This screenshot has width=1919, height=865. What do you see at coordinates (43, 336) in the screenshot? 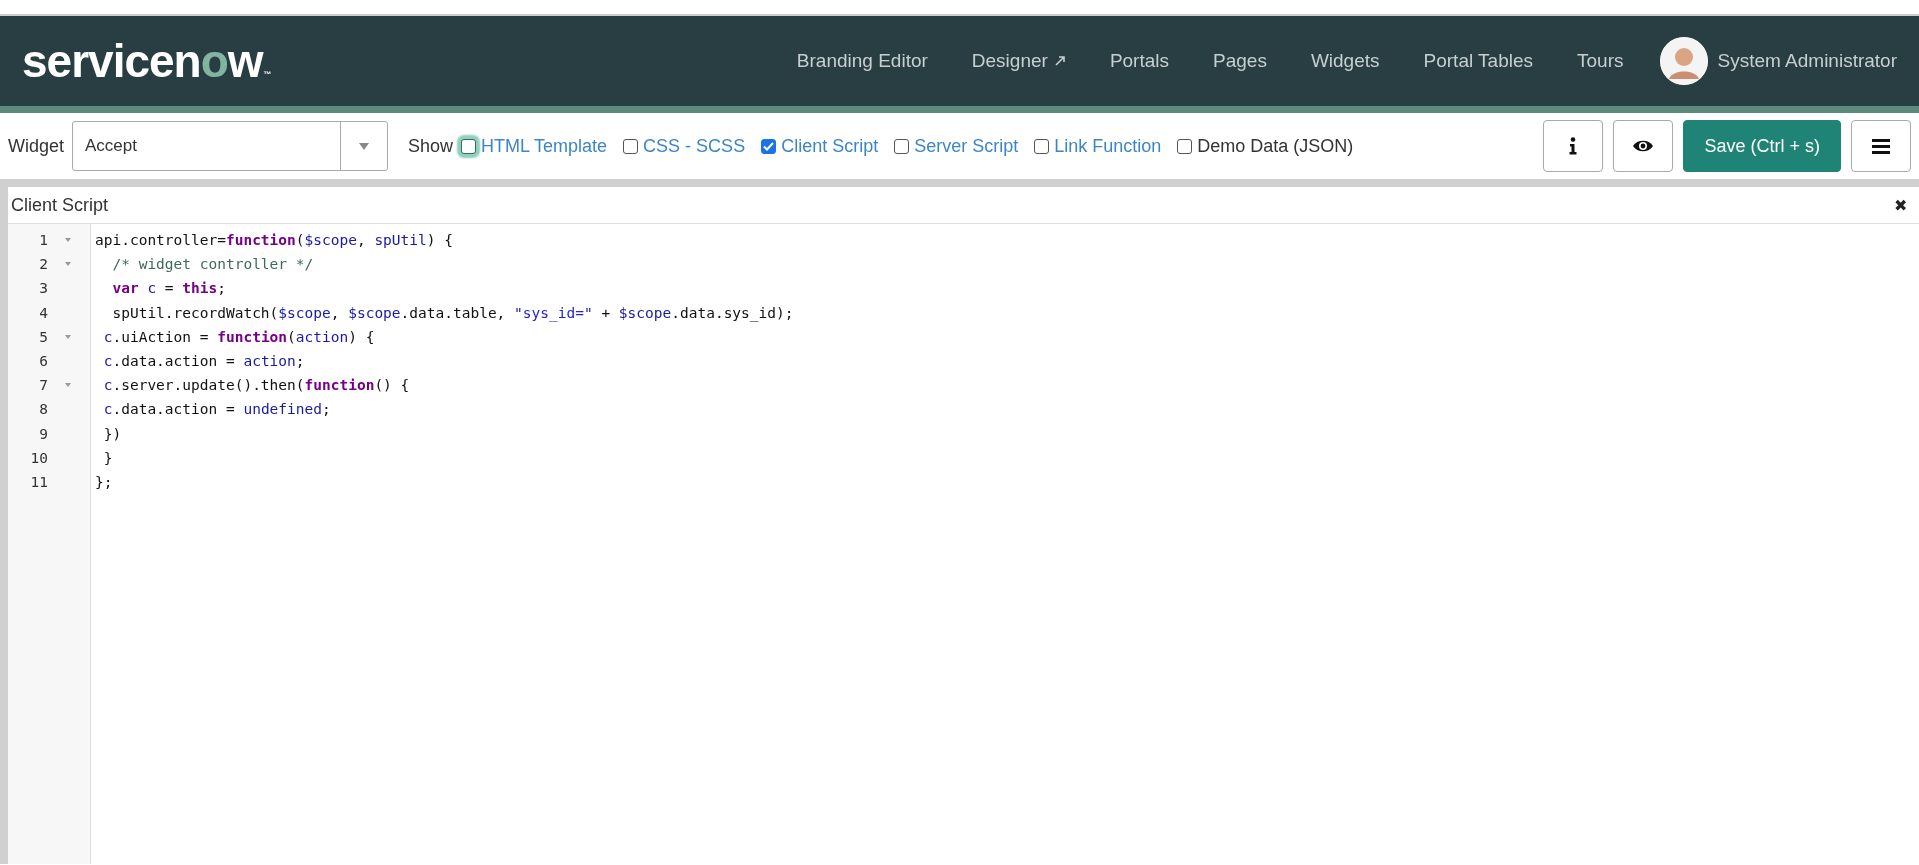
I see `line-number: 5` at bounding box center [43, 336].